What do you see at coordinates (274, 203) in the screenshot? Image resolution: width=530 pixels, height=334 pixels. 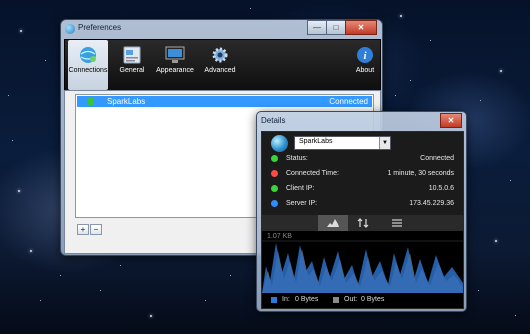 I see `server-dot-icon` at bounding box center [274, 203].